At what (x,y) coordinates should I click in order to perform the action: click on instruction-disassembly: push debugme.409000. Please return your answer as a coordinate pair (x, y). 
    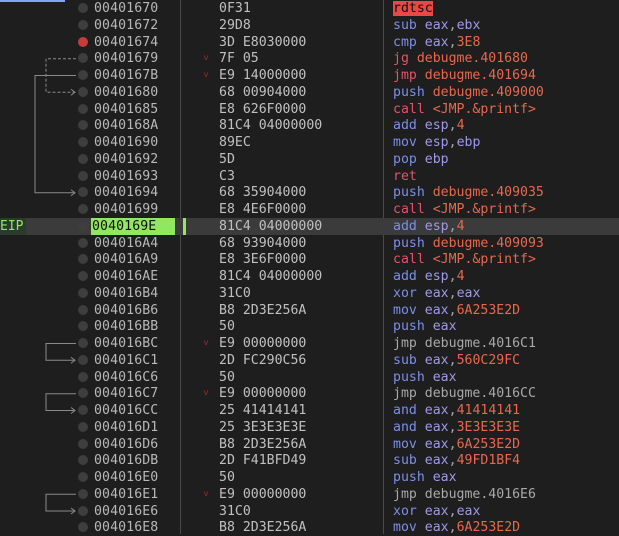
    Looking at the image, I should click on (468, 92).